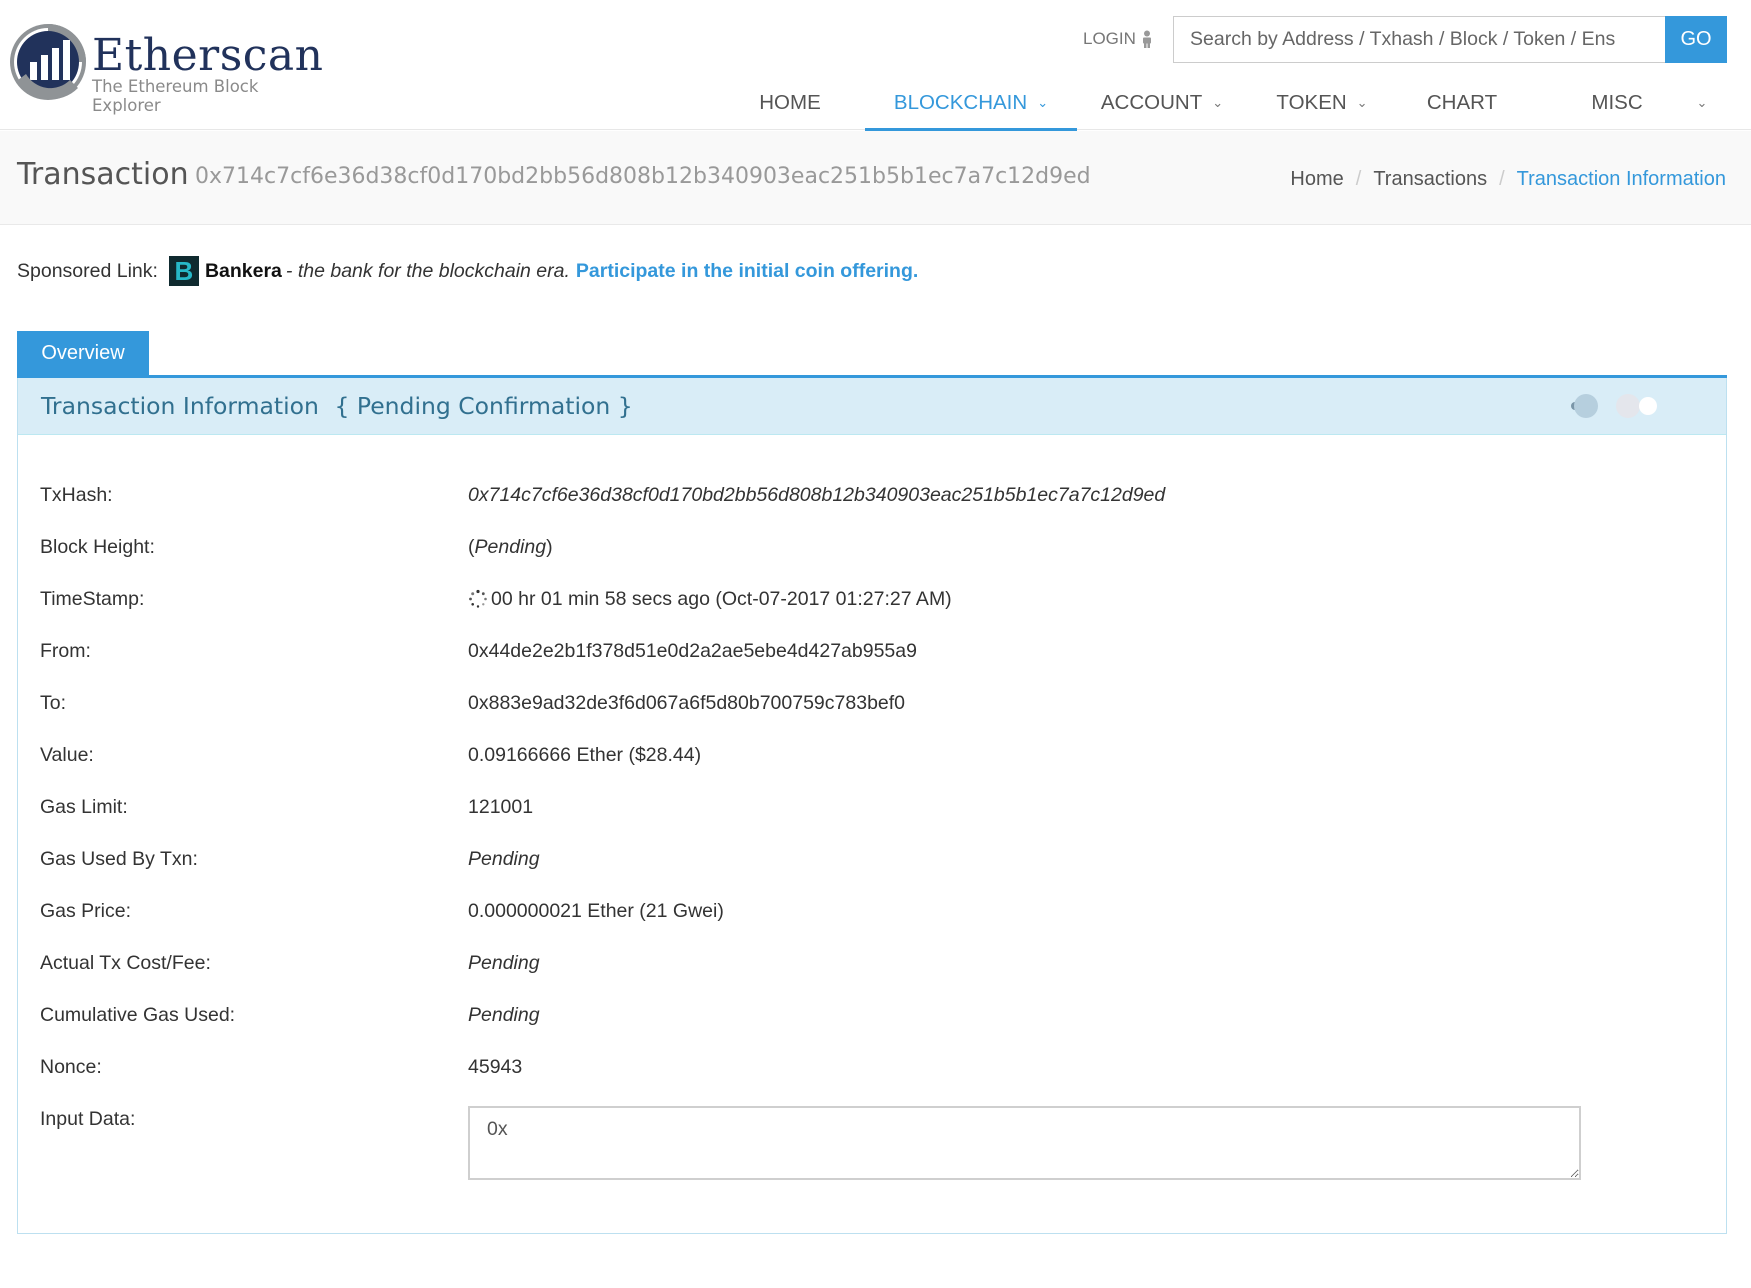 The height and width of the screenshot is (1288, 1751). I want to click on nav-token: TOKEN ⌄, so click(1322, 103).